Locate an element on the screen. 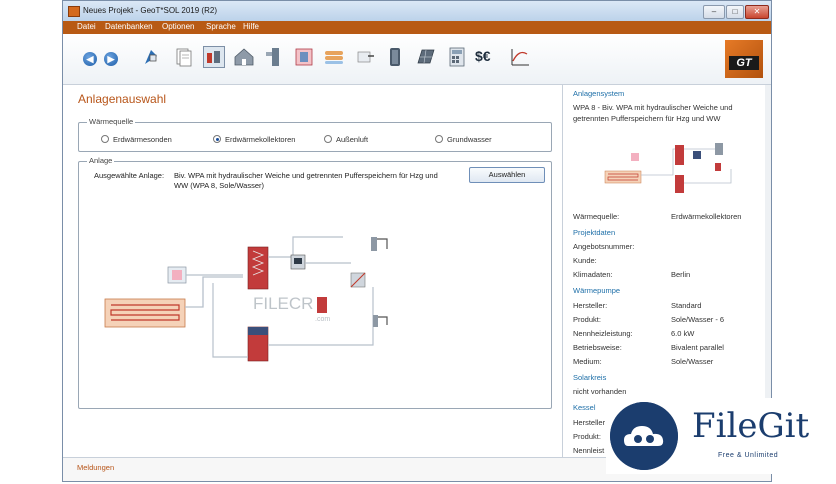 Image resolution: width=836 pixels, height=484 pixels. heat-pump-icon is located at coordinates (274, 57).